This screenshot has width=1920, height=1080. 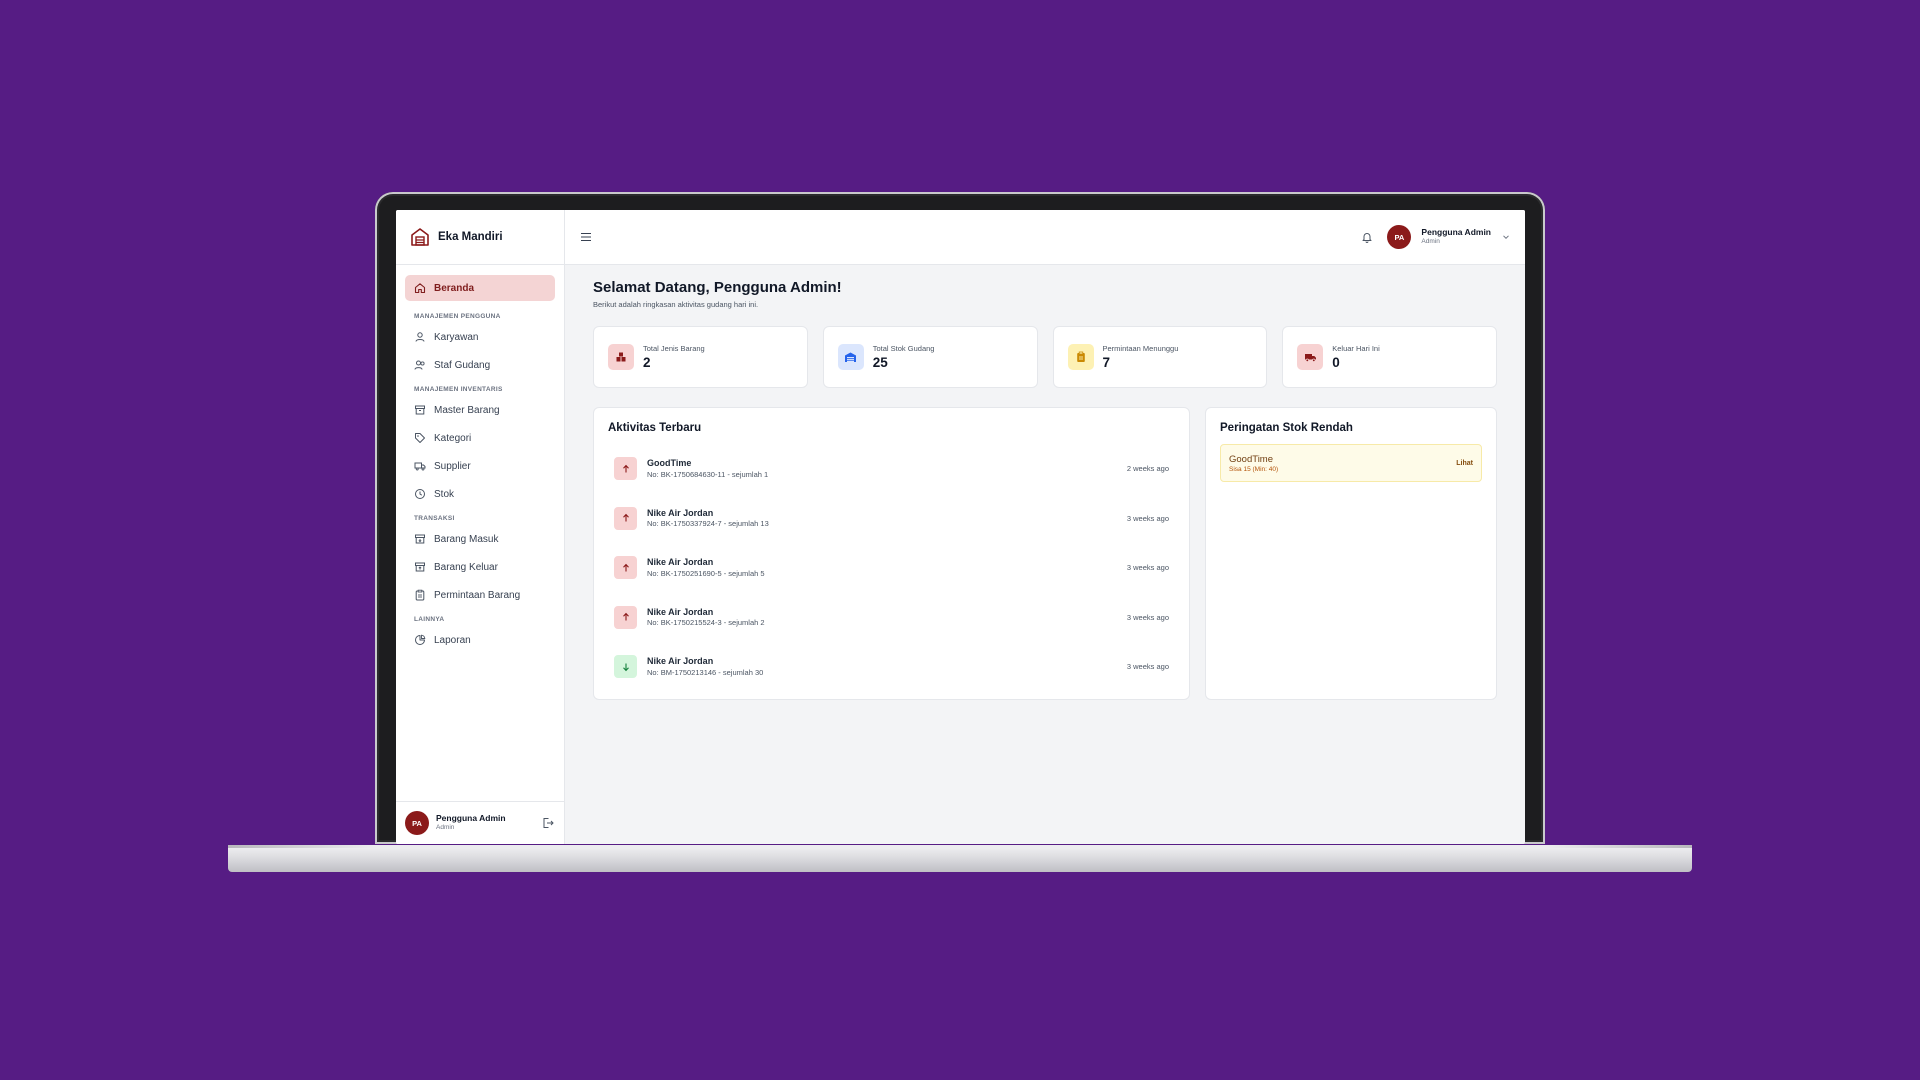 I want to click on tag-icon, so click(x=420, y=438).